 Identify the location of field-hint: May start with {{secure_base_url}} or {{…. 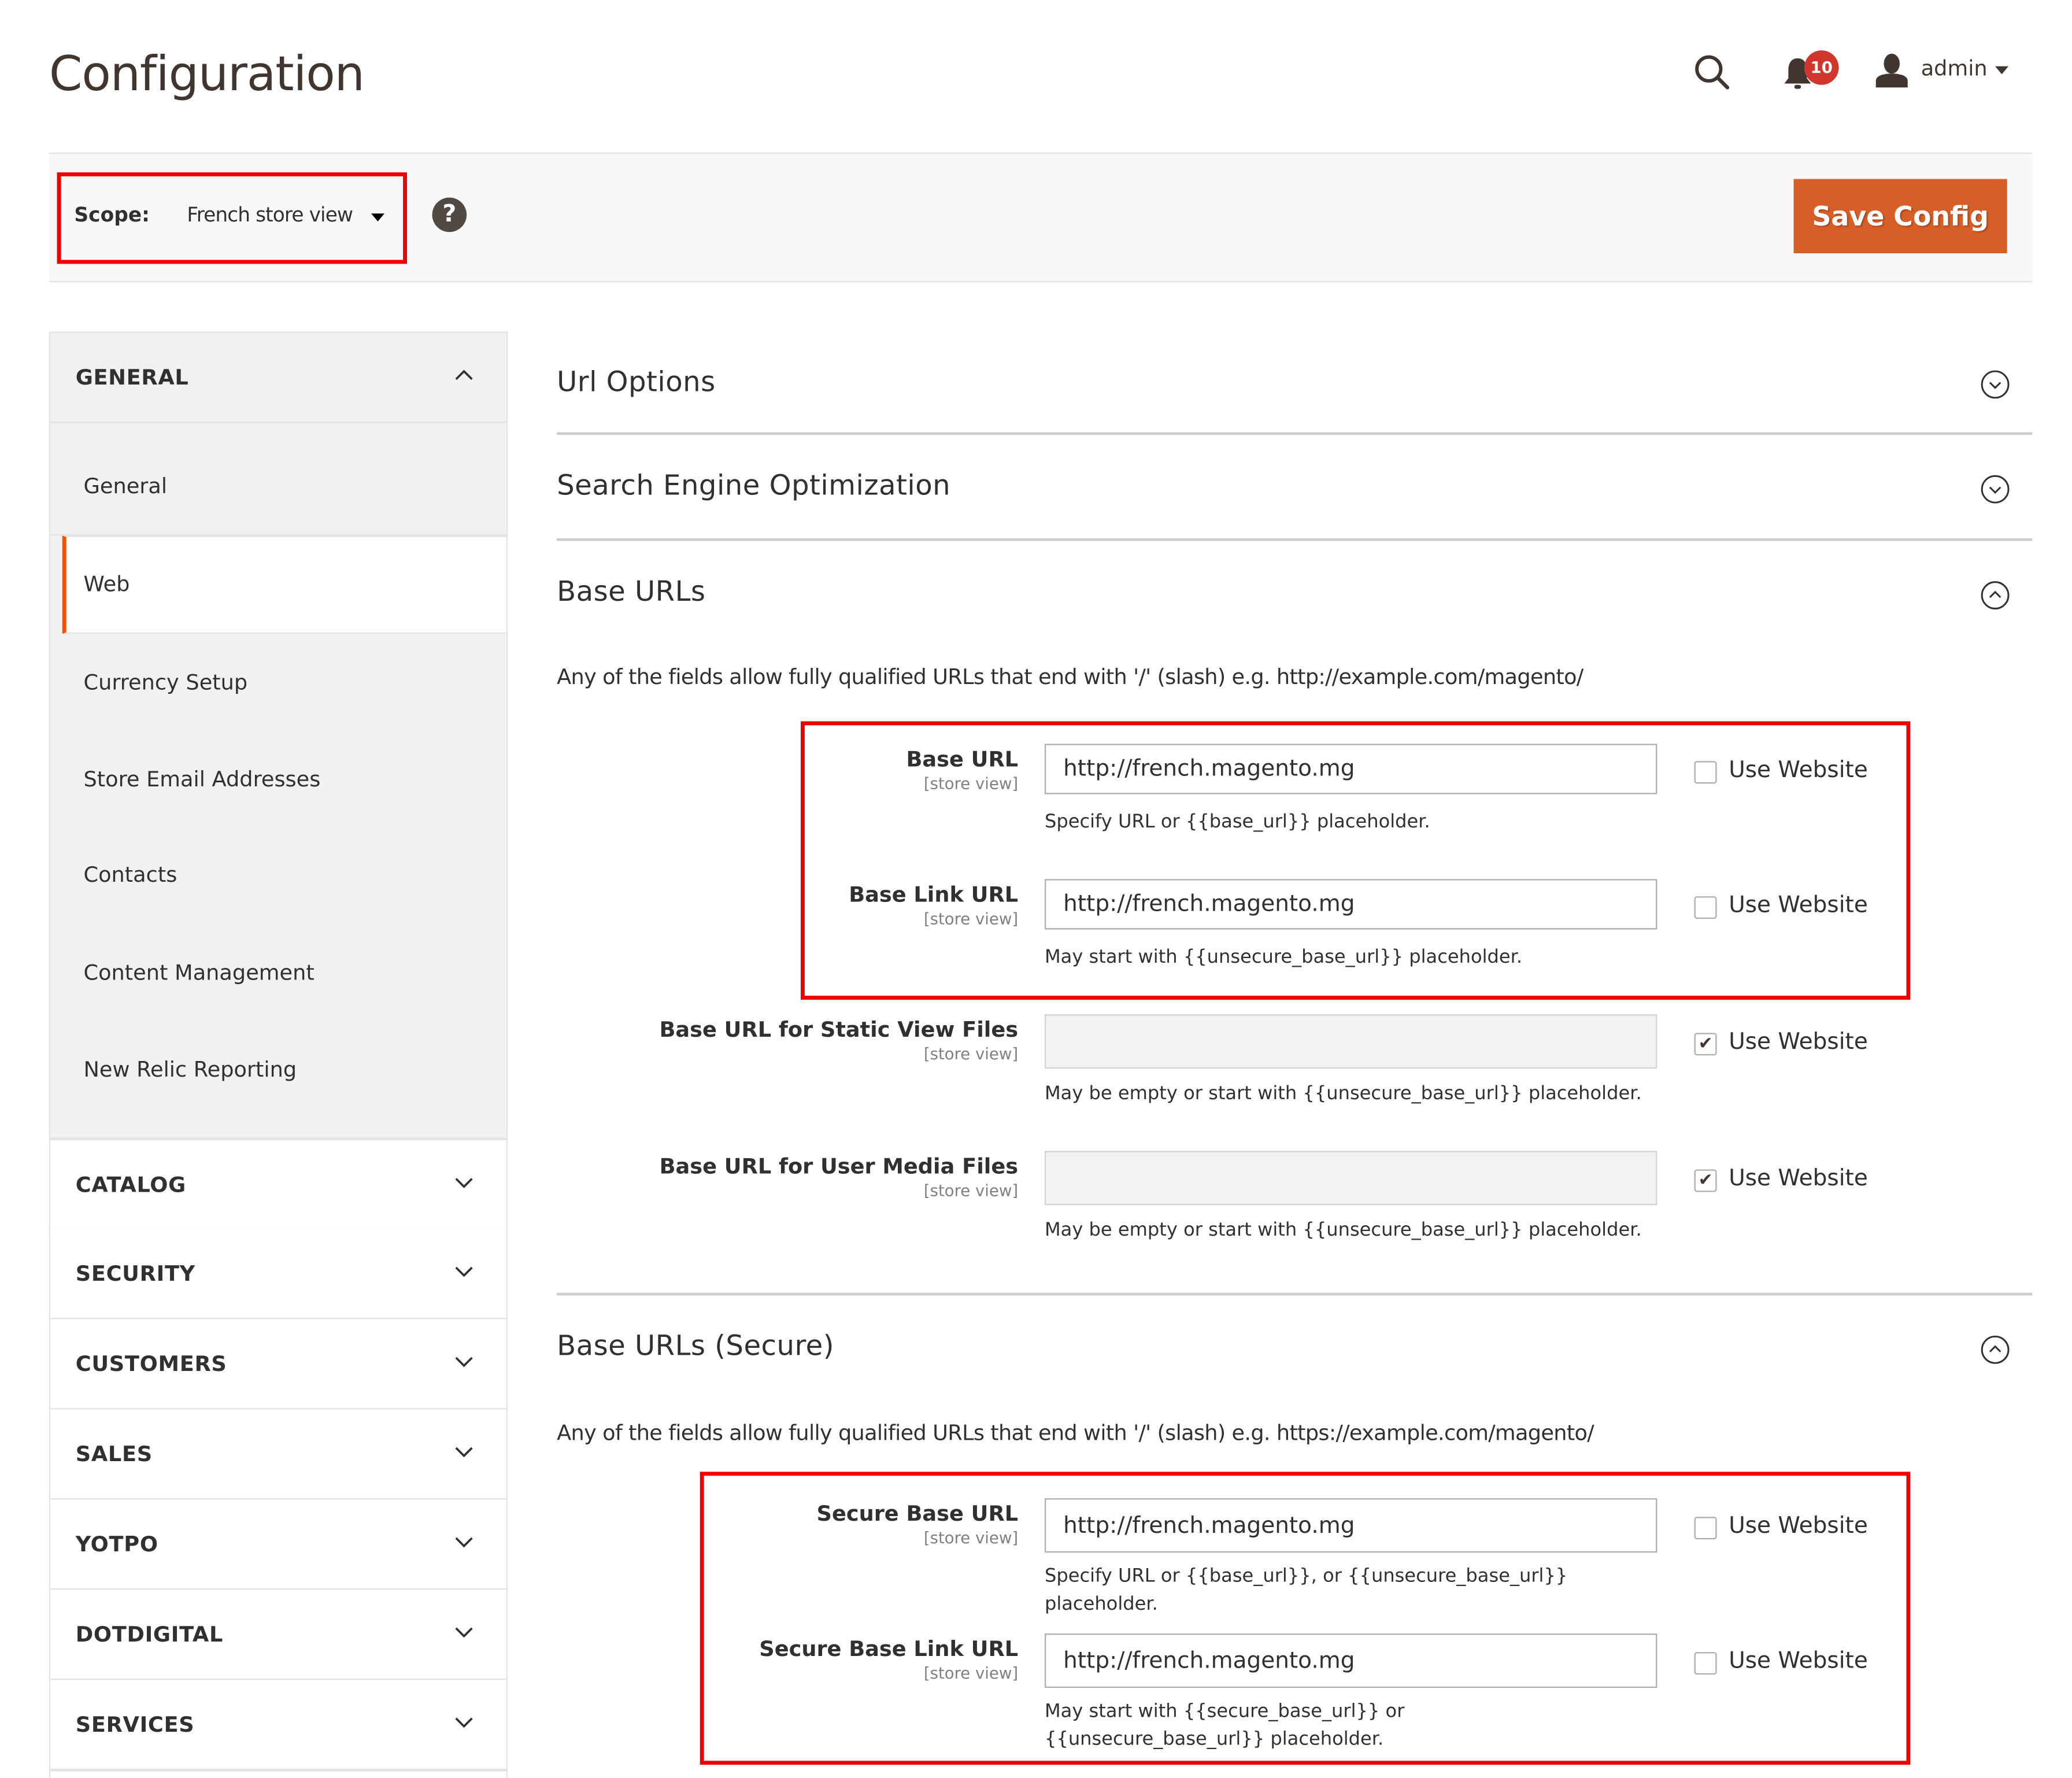
(1224, 1725).